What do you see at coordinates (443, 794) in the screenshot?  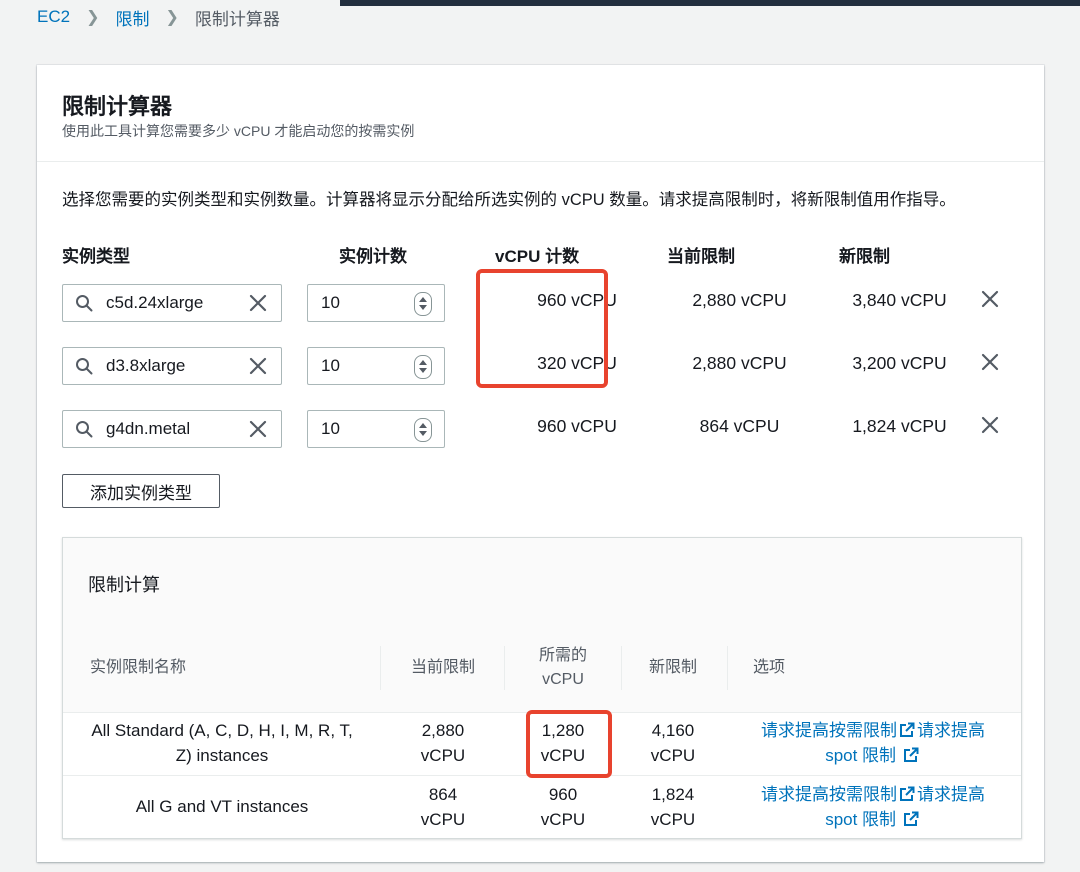 I see `current-limit-value: 864` at bounding box center [443, 794].